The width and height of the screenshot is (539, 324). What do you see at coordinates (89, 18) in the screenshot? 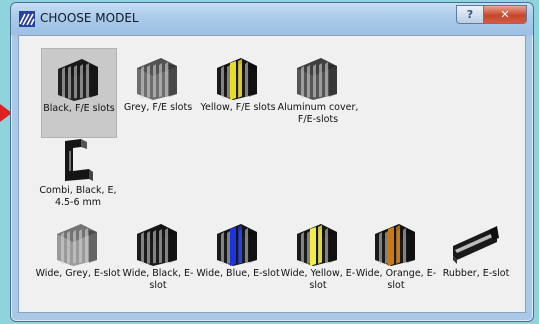
I see `dialog-title: CHOOSE MODEL` at bounding box center [89, 18].